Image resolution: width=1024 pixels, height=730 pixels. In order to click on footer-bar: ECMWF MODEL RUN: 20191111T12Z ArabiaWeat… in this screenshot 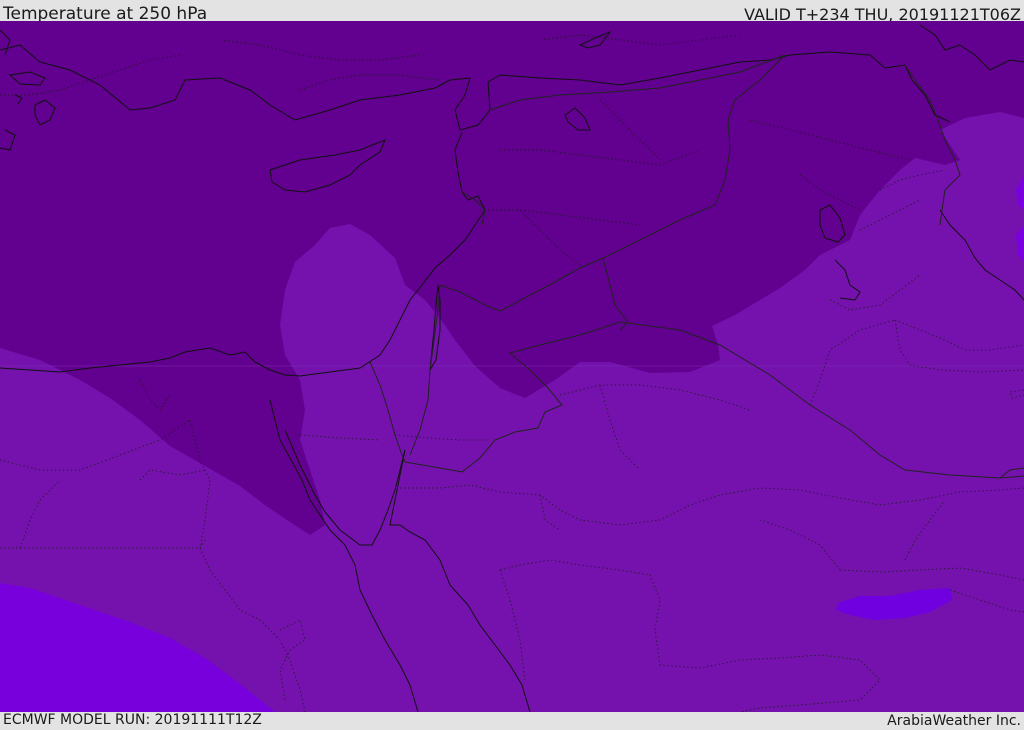, I will do `click(512, 720)`.